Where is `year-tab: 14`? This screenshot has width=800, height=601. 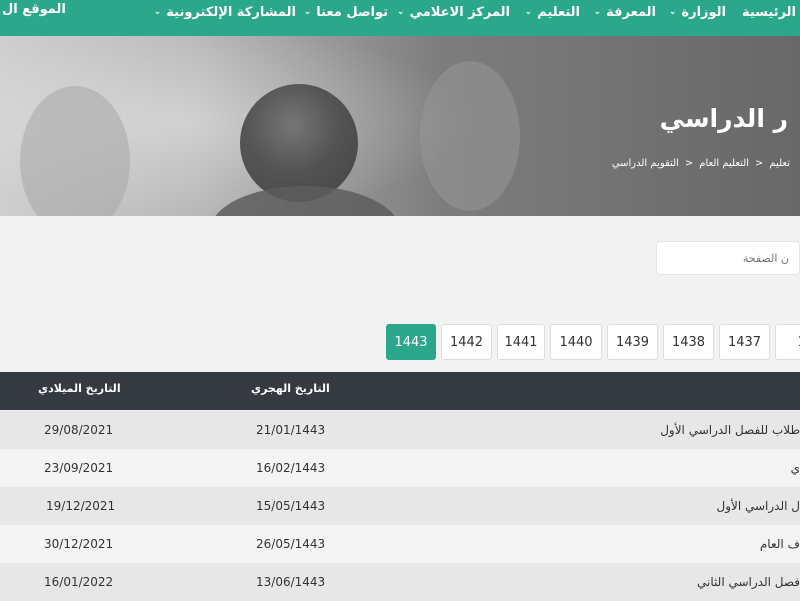 year-tab: 14 is located at coordinates (787, 342).